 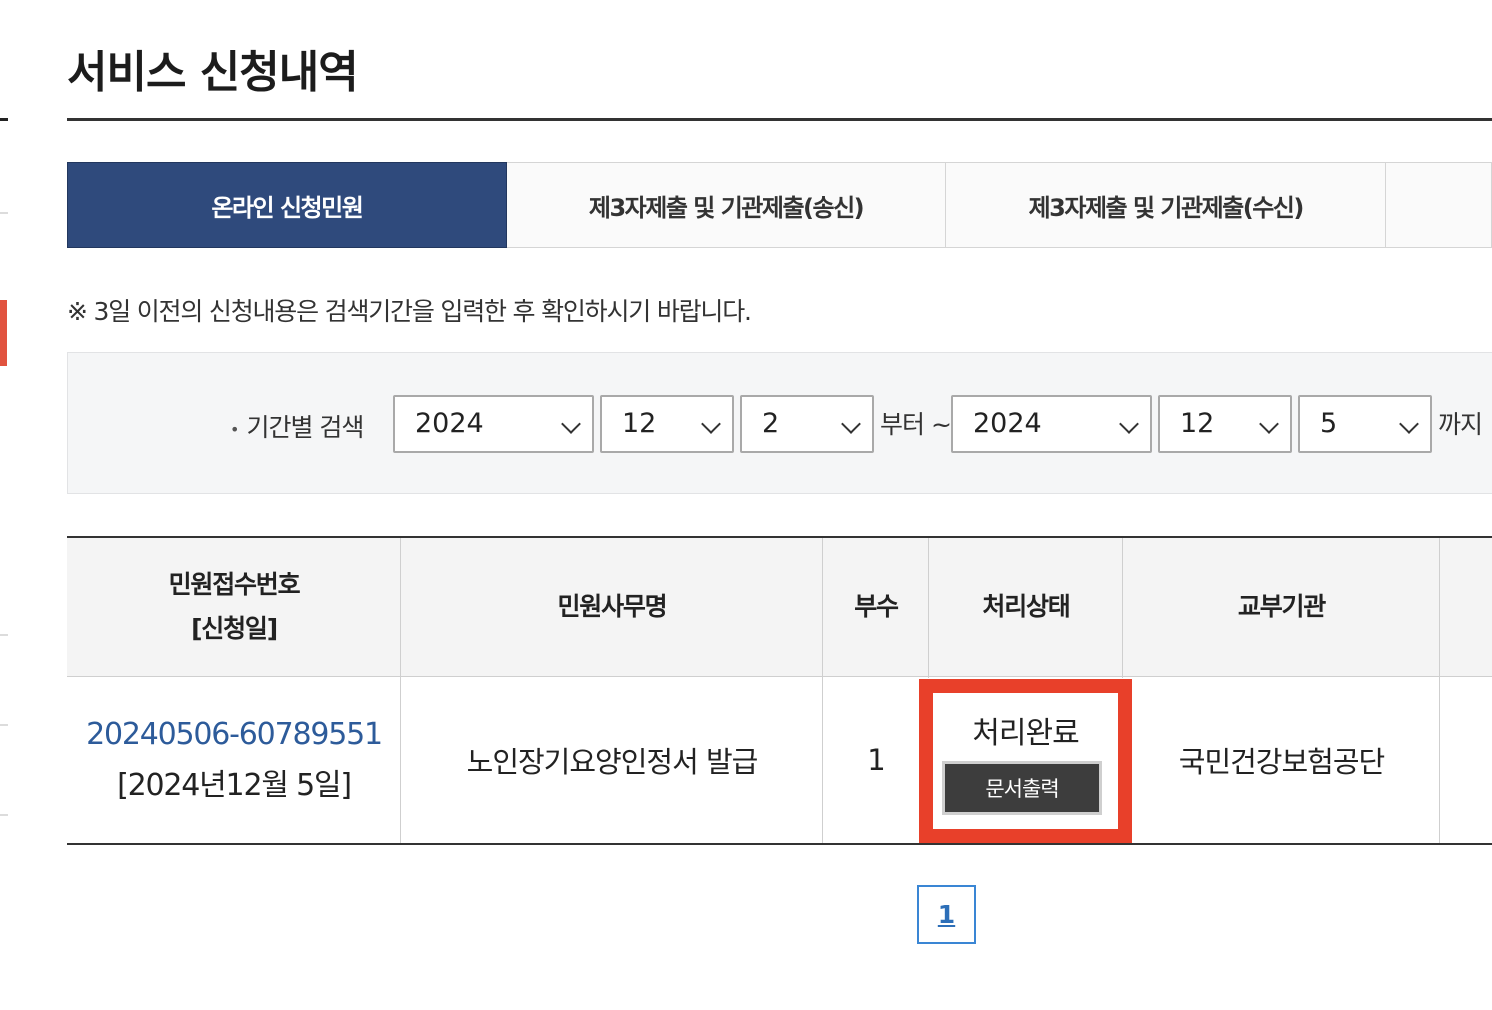 I want to click on from-day-value: 2, so click(x=771, y=423).